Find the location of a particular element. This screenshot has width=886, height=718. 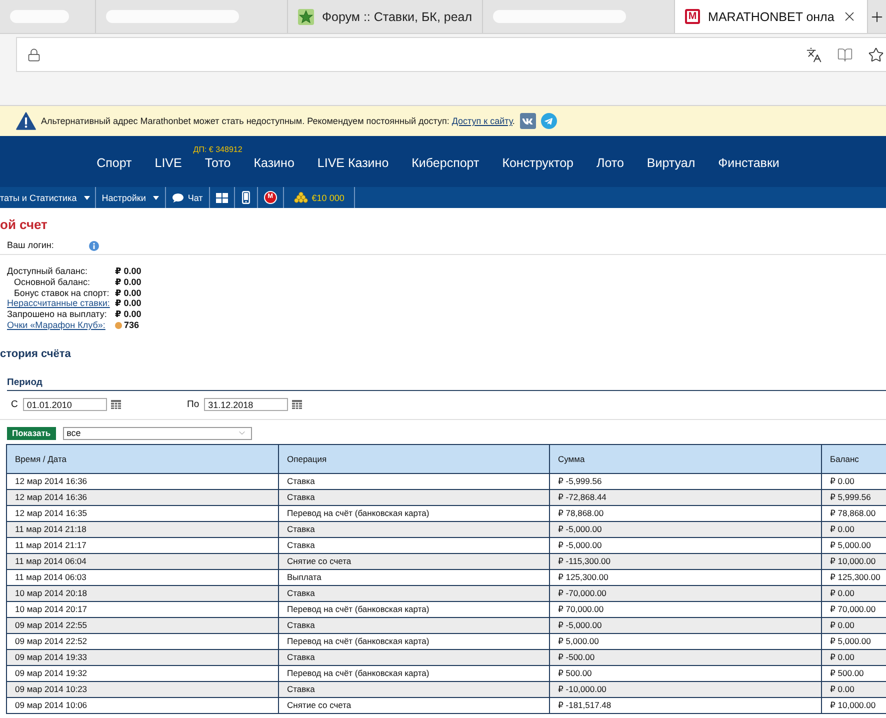

warning-icon is located at coordinates (26, 121).